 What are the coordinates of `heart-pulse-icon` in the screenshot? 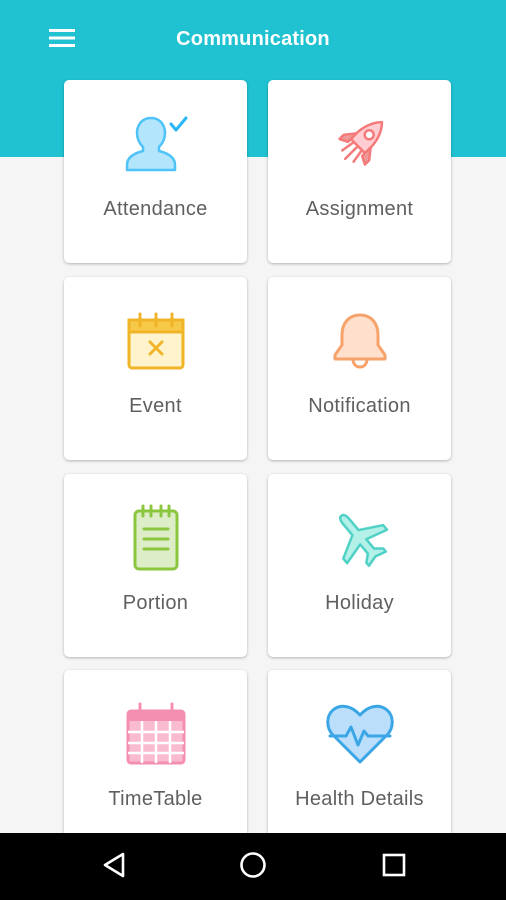 It's located at (359, 734).